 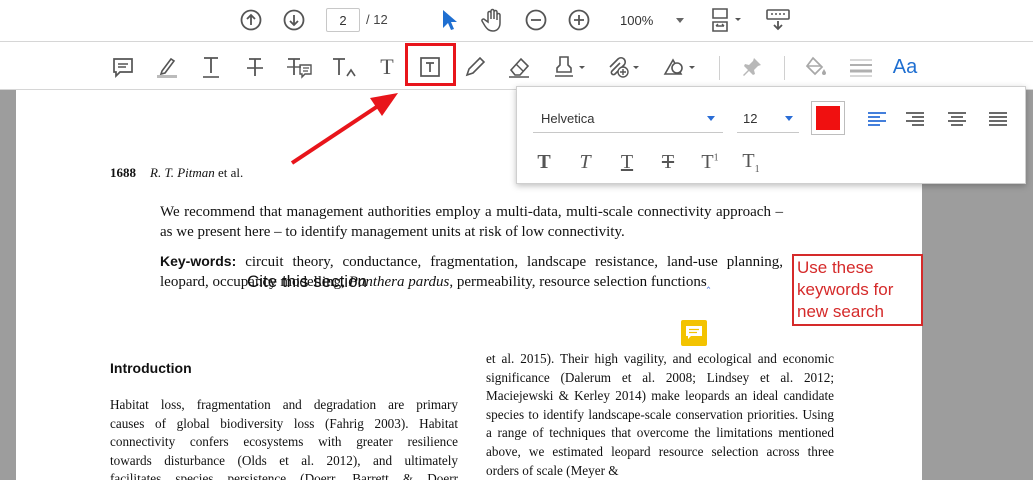 I want to click on superscript-icon: T1, so click(x=710, y=161).